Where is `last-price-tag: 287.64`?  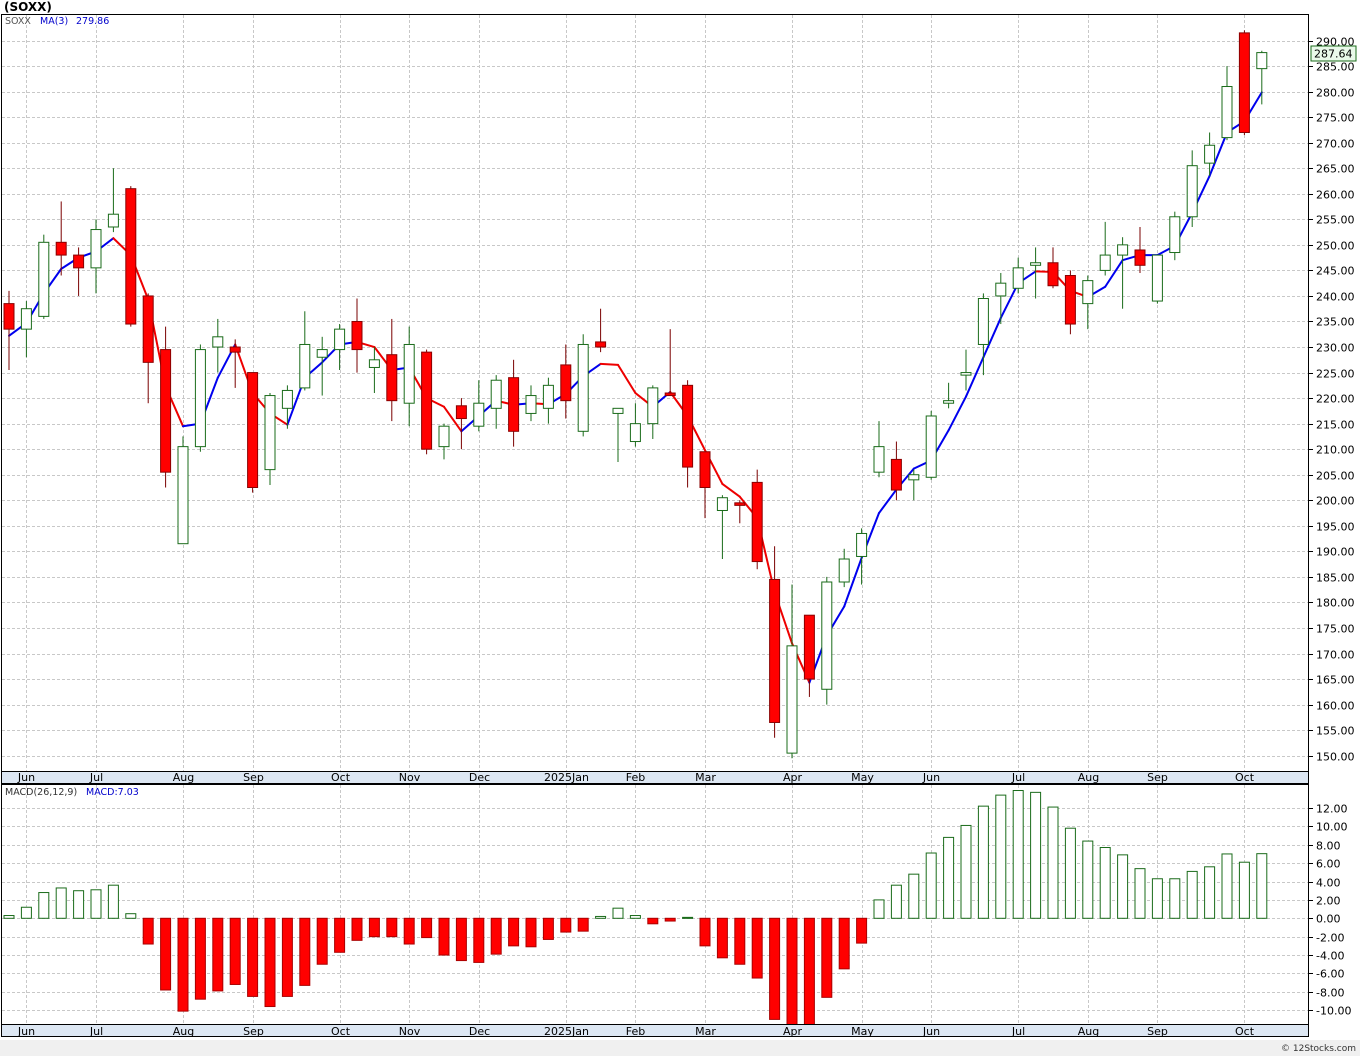
last-price-tag: 287.64 is located at coordinates (1333, 53).